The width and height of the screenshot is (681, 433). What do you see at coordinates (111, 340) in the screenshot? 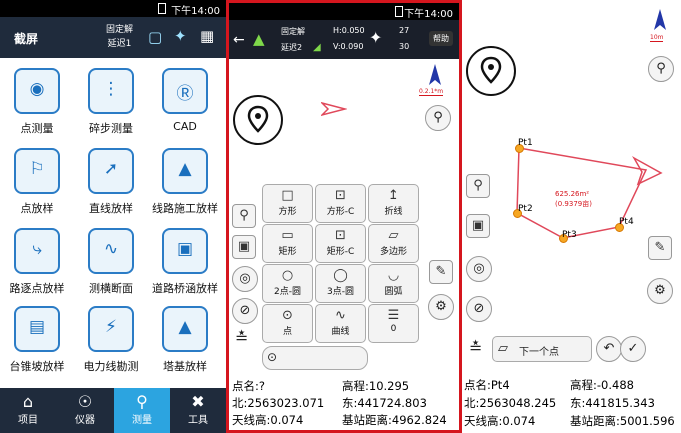
I see `tile-power-line-survey: ⚡ 电力线勘测` at bounding box center [111, 340].